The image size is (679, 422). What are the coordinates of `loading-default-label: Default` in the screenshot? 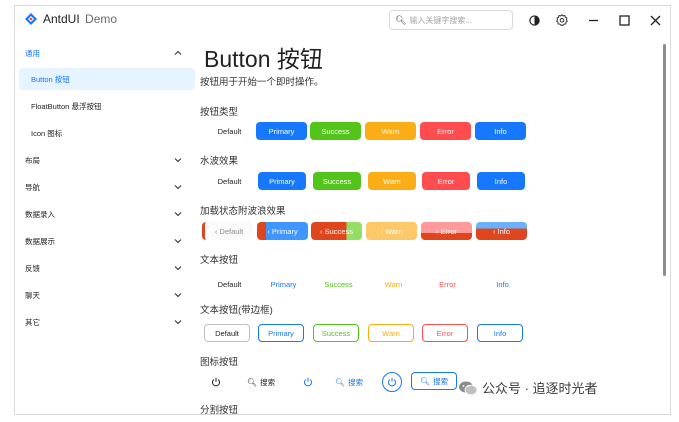 It's located at (231, 231).